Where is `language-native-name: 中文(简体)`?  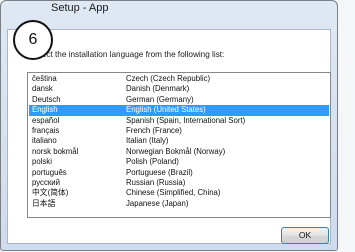
language-native-name: 中文(简体) is located at coordinates (50, 193).